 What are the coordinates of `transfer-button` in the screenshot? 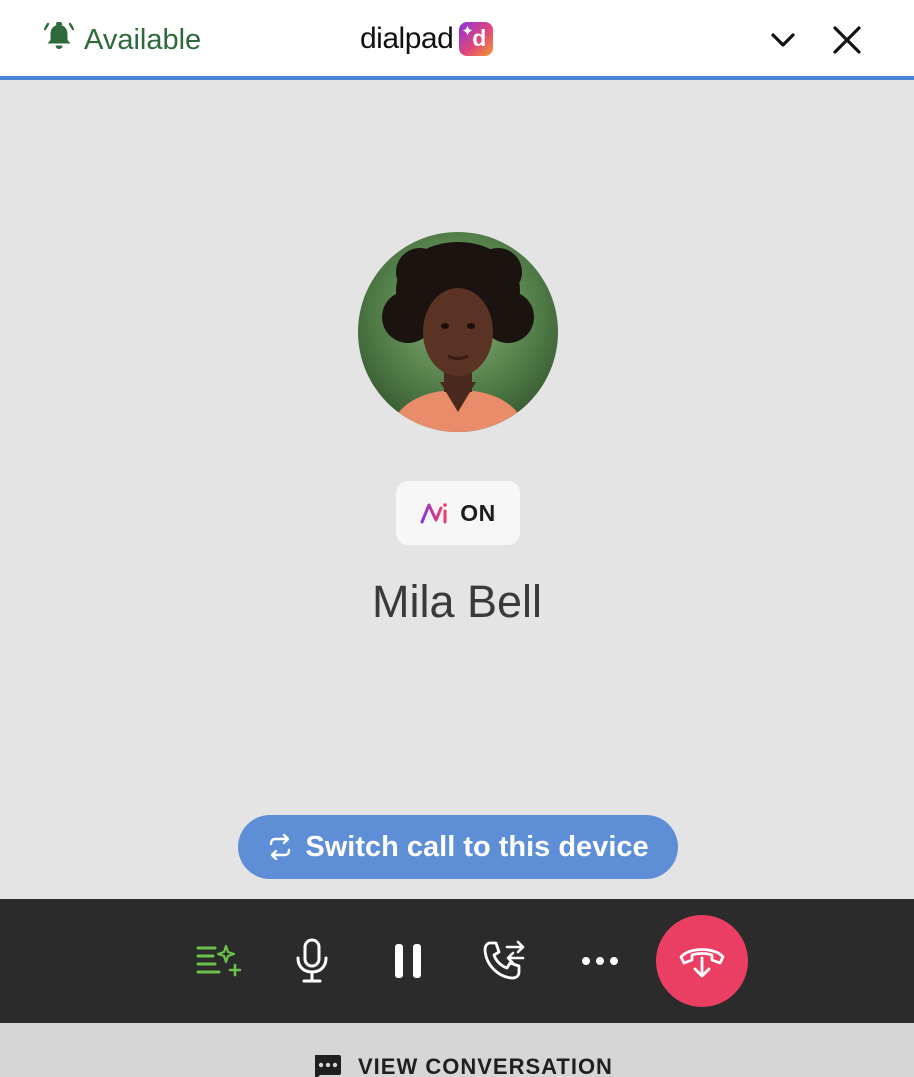 It's located at (504, 961).